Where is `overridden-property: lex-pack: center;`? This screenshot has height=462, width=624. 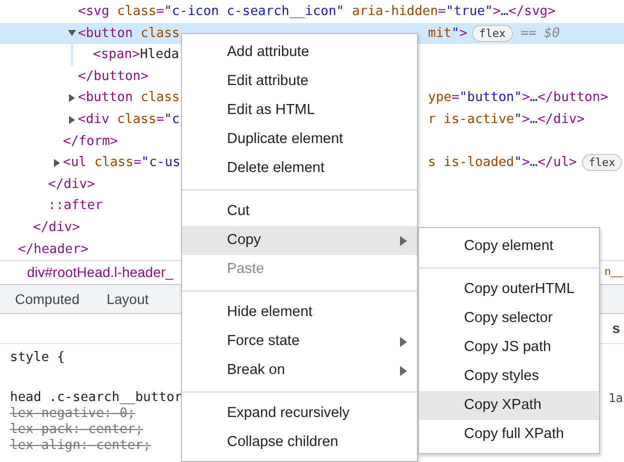
overridden-property: lex-pack: center; is located at coordinates (77, 430).